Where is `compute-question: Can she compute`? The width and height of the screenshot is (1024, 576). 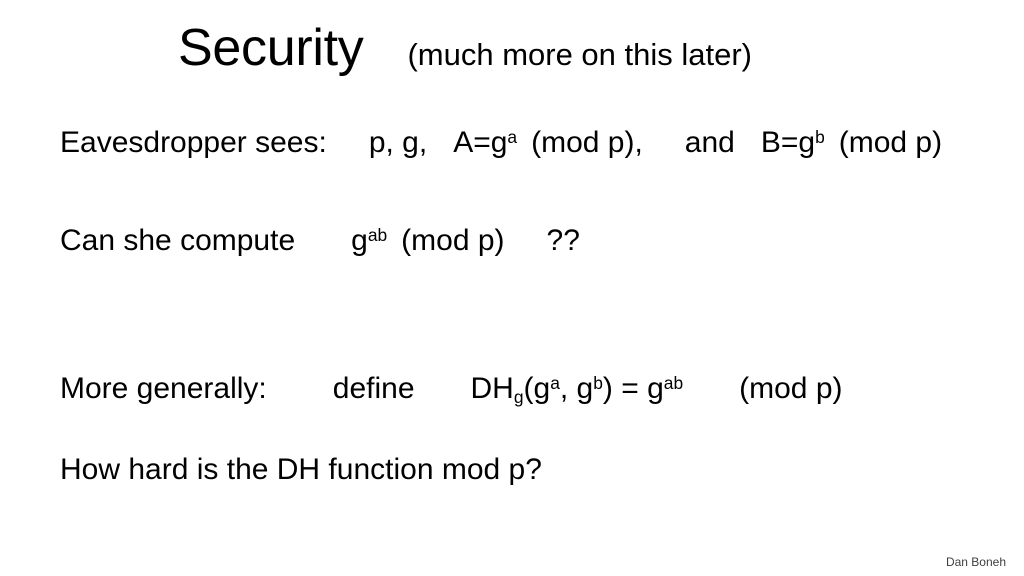
compute-question: Can she compute is located at coordinates (178, 240).